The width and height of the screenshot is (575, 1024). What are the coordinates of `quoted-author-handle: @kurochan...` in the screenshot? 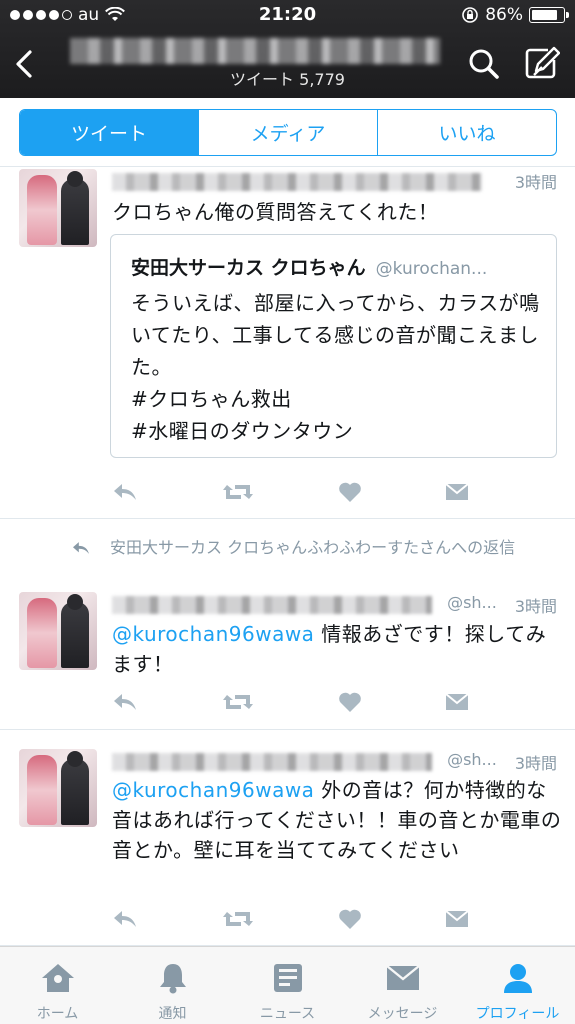 It's located at (431, 269).